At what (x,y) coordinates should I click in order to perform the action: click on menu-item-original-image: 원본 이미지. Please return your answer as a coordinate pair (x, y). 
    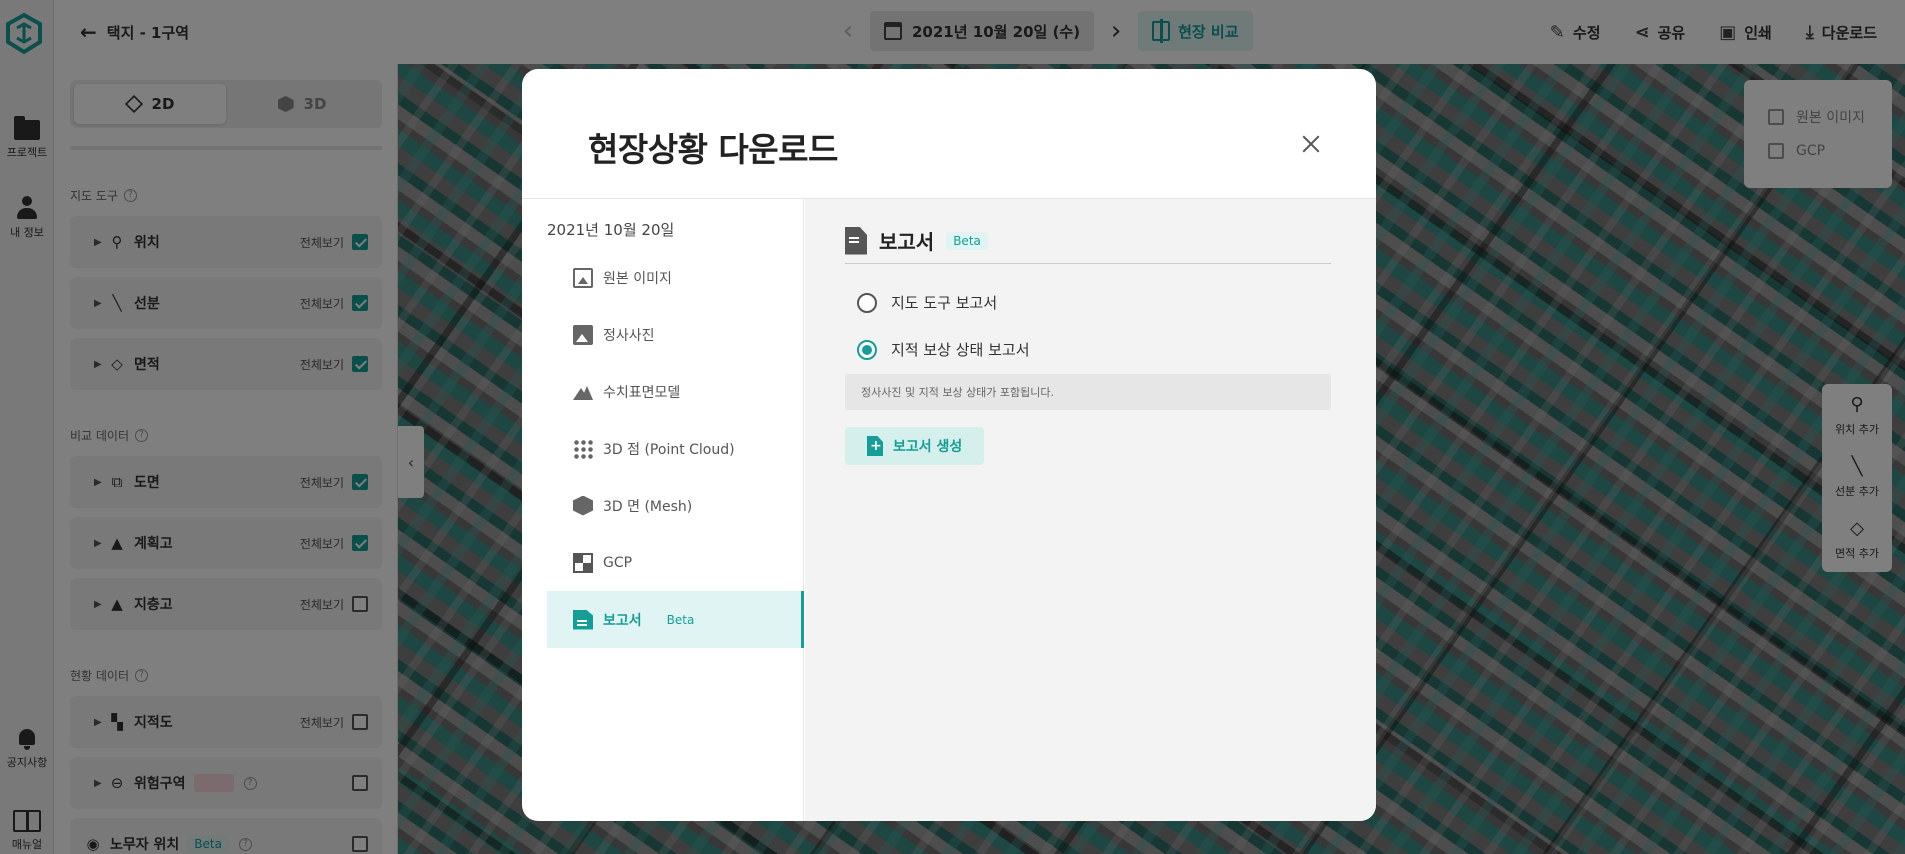
    Looking at the image, I should click on (675, 277).